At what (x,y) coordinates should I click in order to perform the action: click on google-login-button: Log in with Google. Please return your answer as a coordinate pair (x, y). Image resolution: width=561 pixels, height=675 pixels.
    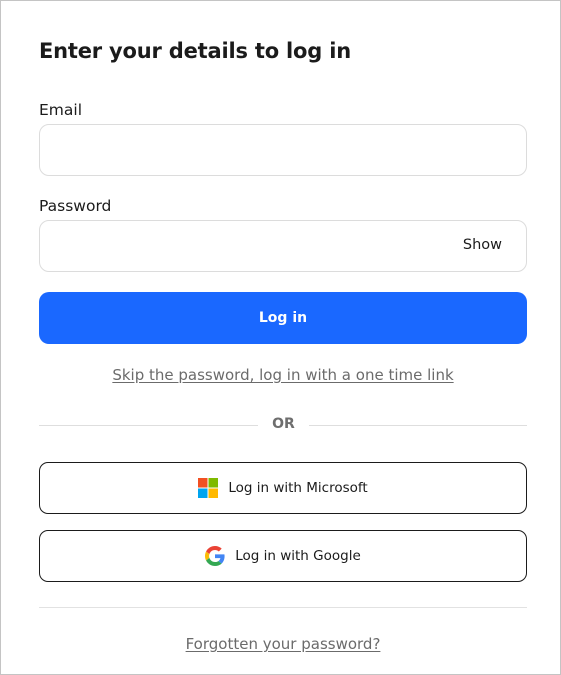
    Looking at the image, I should click on (283, 556).